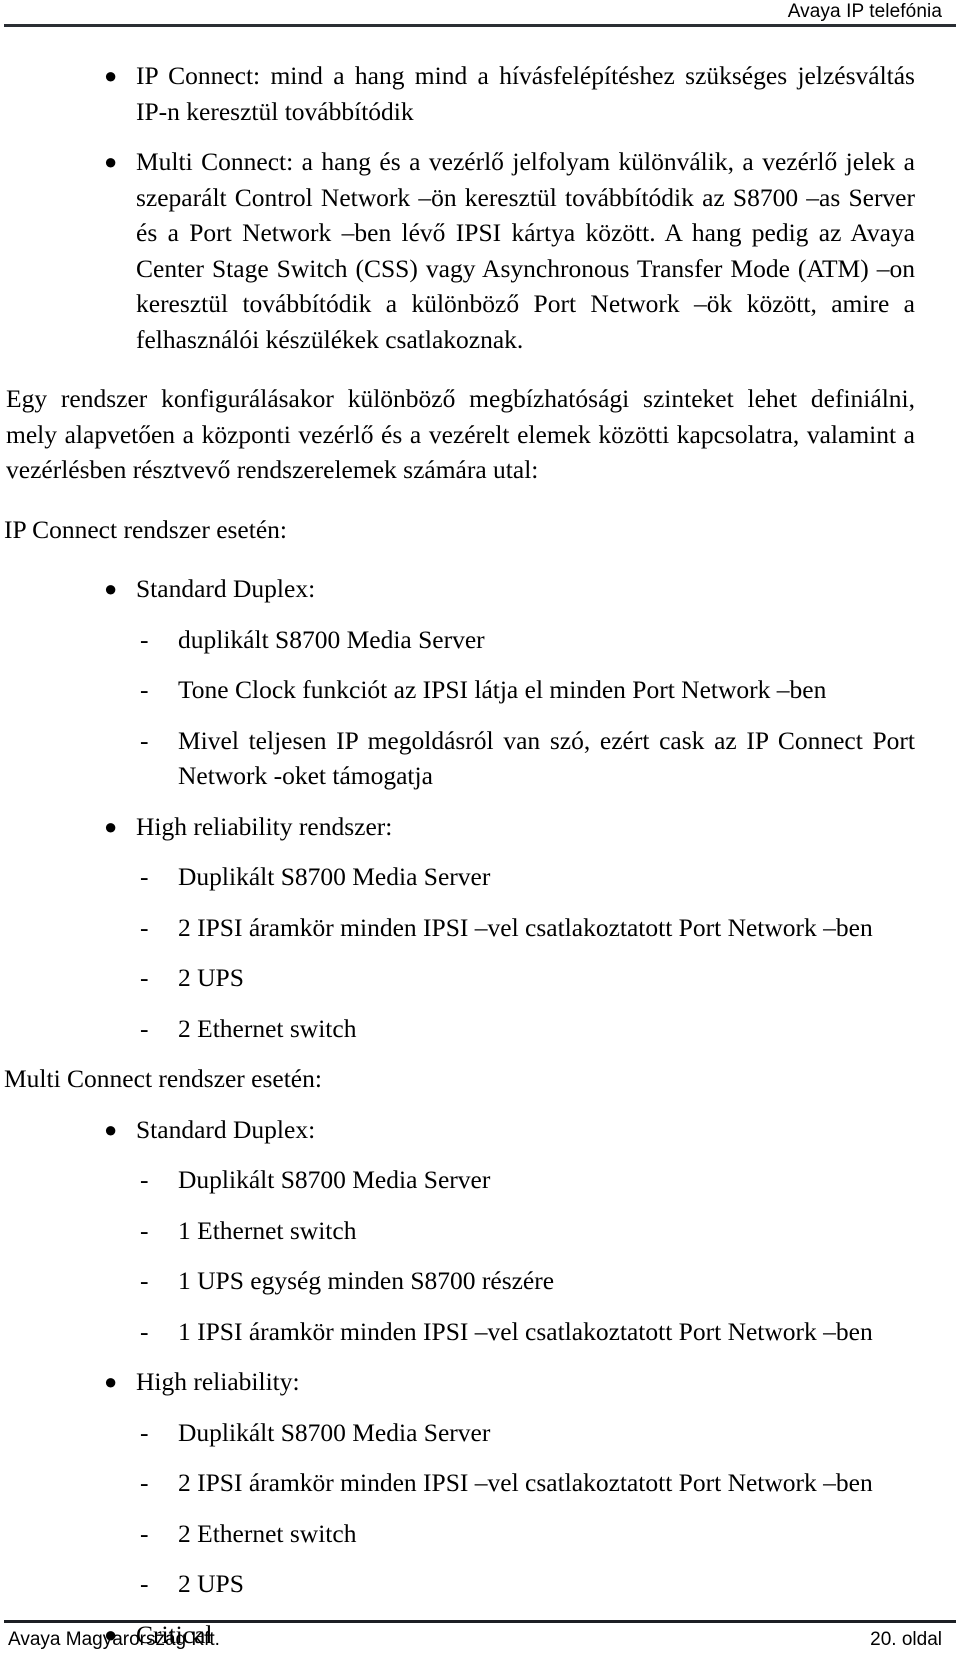 The width and height of the screenshot is (960, 1678). What do you see at coordinates (480, 25) in the screenshot?
I see `header-divider` at bounding box center [480, 25].